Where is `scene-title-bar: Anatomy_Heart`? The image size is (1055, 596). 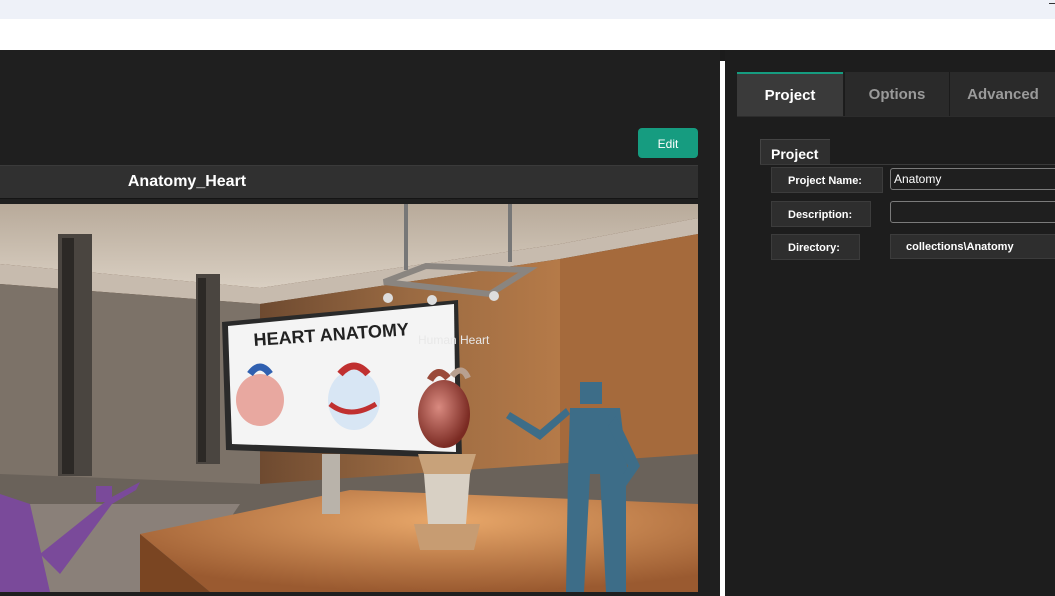 scene-title-bar: Anatomy_Heart is located at coordinates (349, 182).